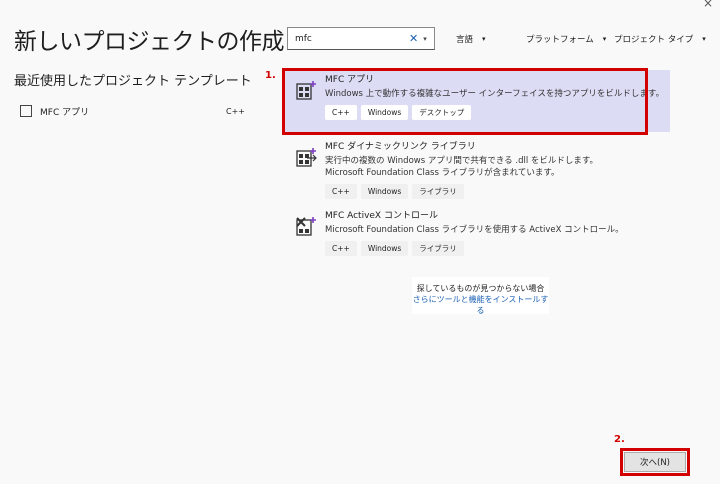 The image size is (720, 484). Describe the element at coordinates (270, 75) in the screenshot. I see `step1-label: 1.` at that location.